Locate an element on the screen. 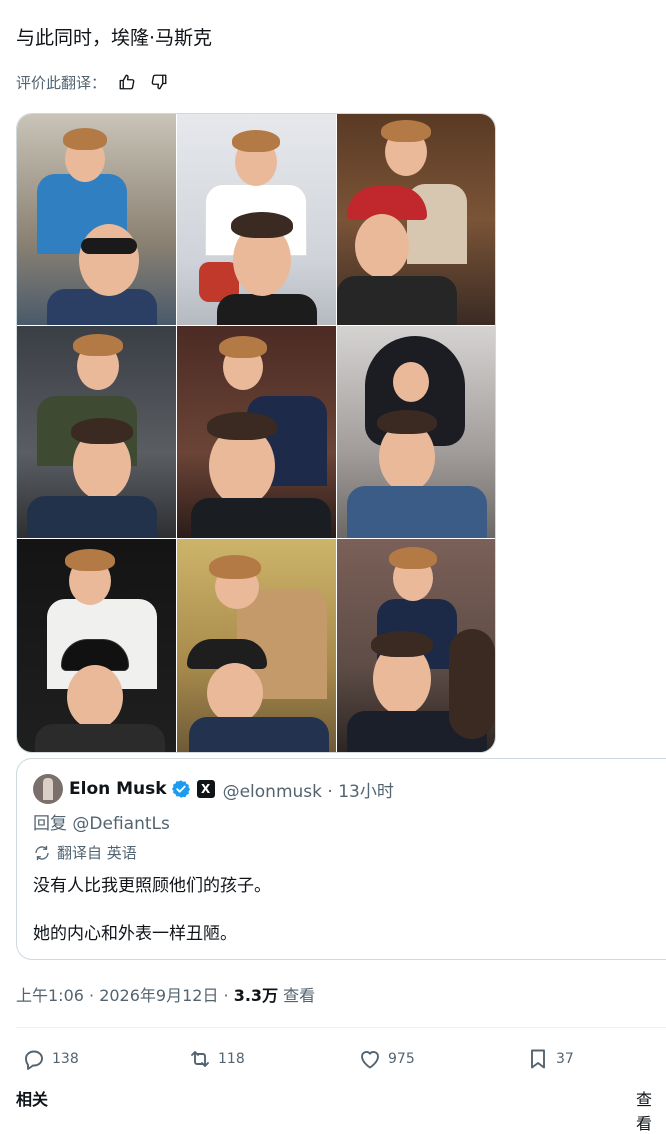 The image size is (666, 1134). repost-icon is located at coordinates (200, 1059).